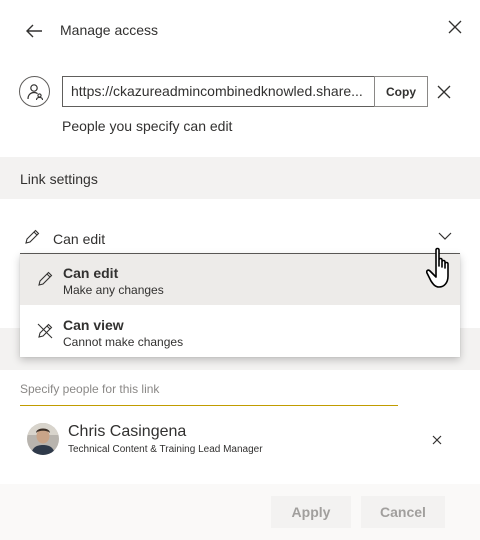 Image resolution: width=480 pixels, height=540 pixels. I want to click on menu-item-subtitle: Cannot make changes, so click(123, 342).